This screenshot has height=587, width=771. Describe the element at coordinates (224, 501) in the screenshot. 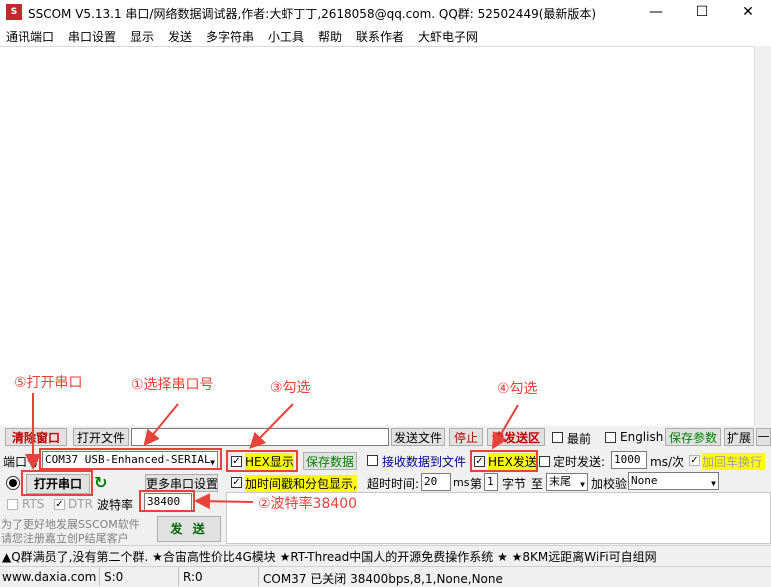

I see `arrow-baud` at that location.